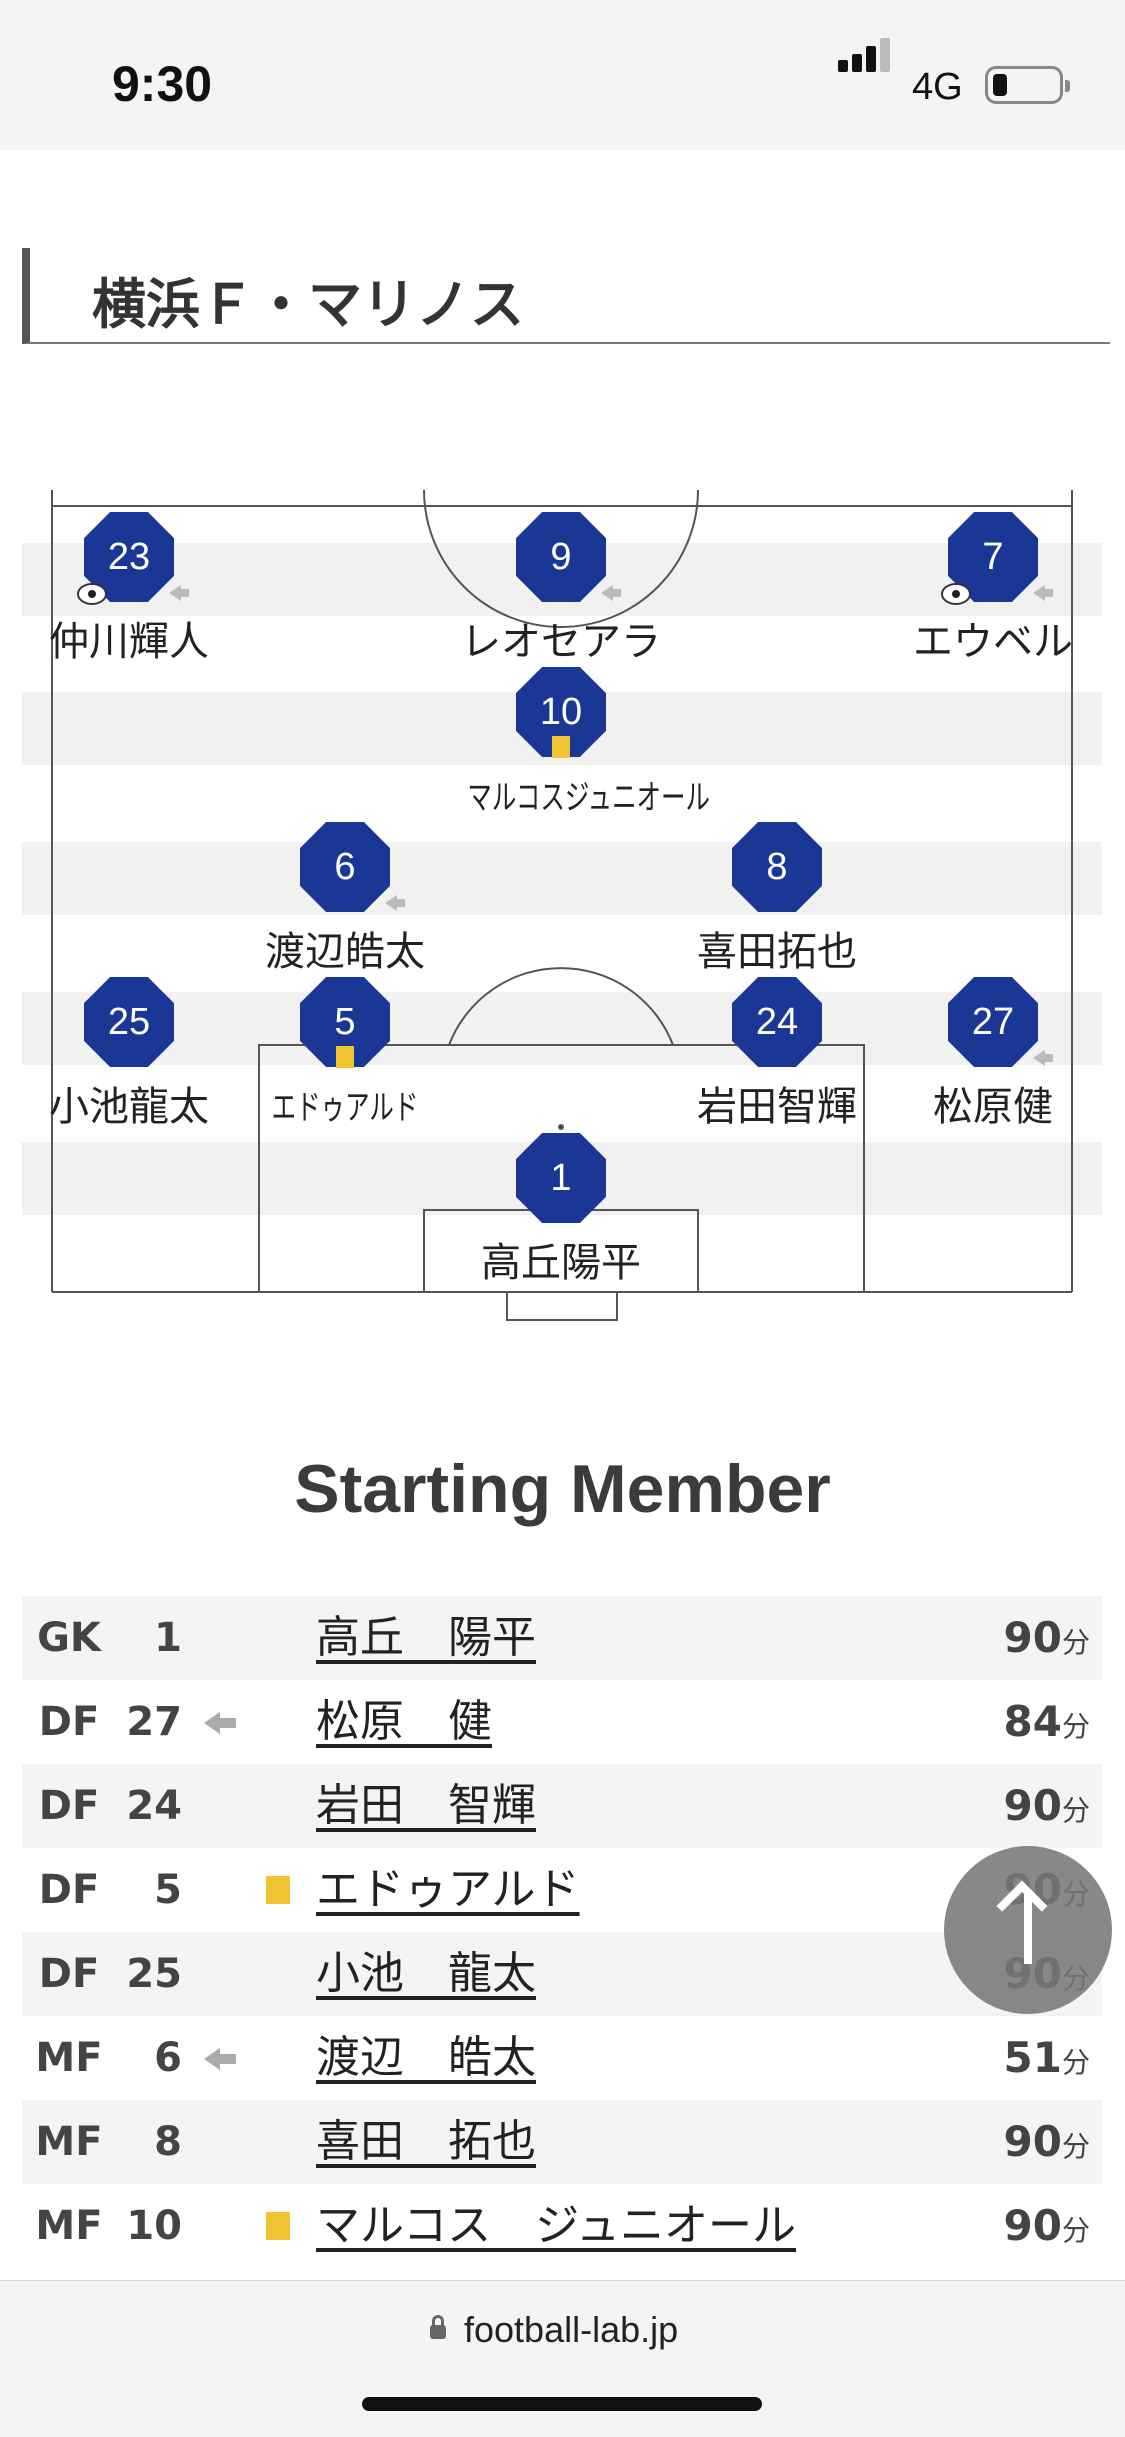  What do you see at coordinates (562, 2058) in the screenshot?
I see `table-row: MF 6 渡辺 皓太 51分` at bounding box center [562, 2058].